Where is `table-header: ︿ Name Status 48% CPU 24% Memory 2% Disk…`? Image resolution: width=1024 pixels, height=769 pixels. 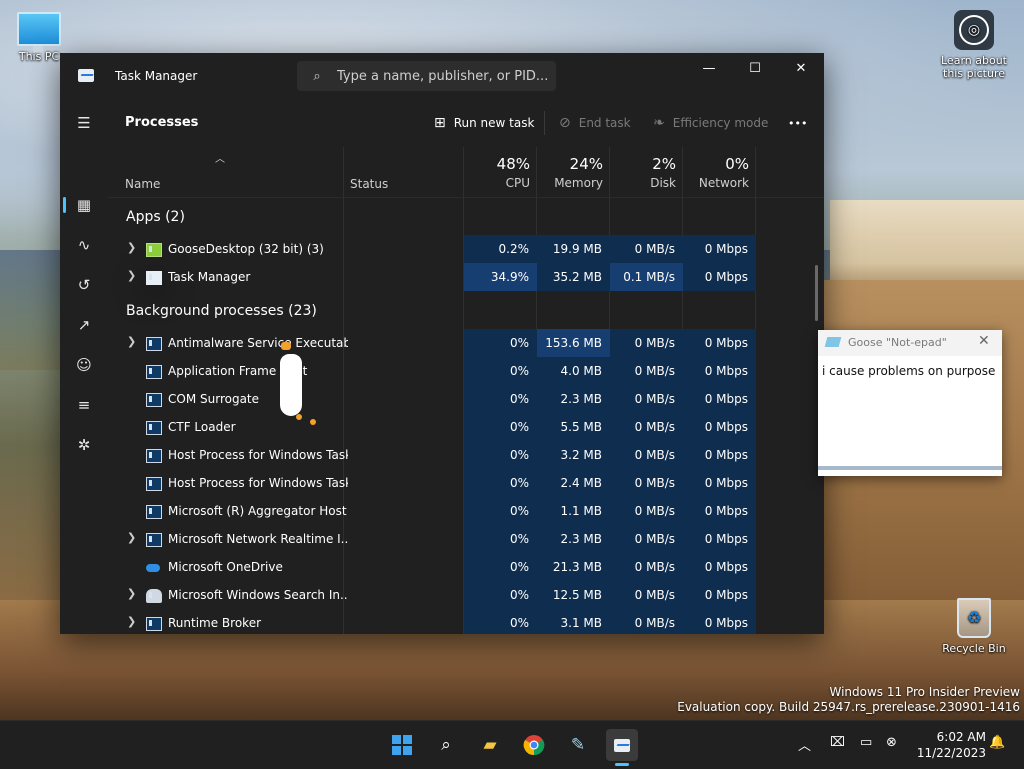 table-header: ︿ Name Status 48% CPU 24% Memory 2% Disk… is located at coordinates (466, 172).